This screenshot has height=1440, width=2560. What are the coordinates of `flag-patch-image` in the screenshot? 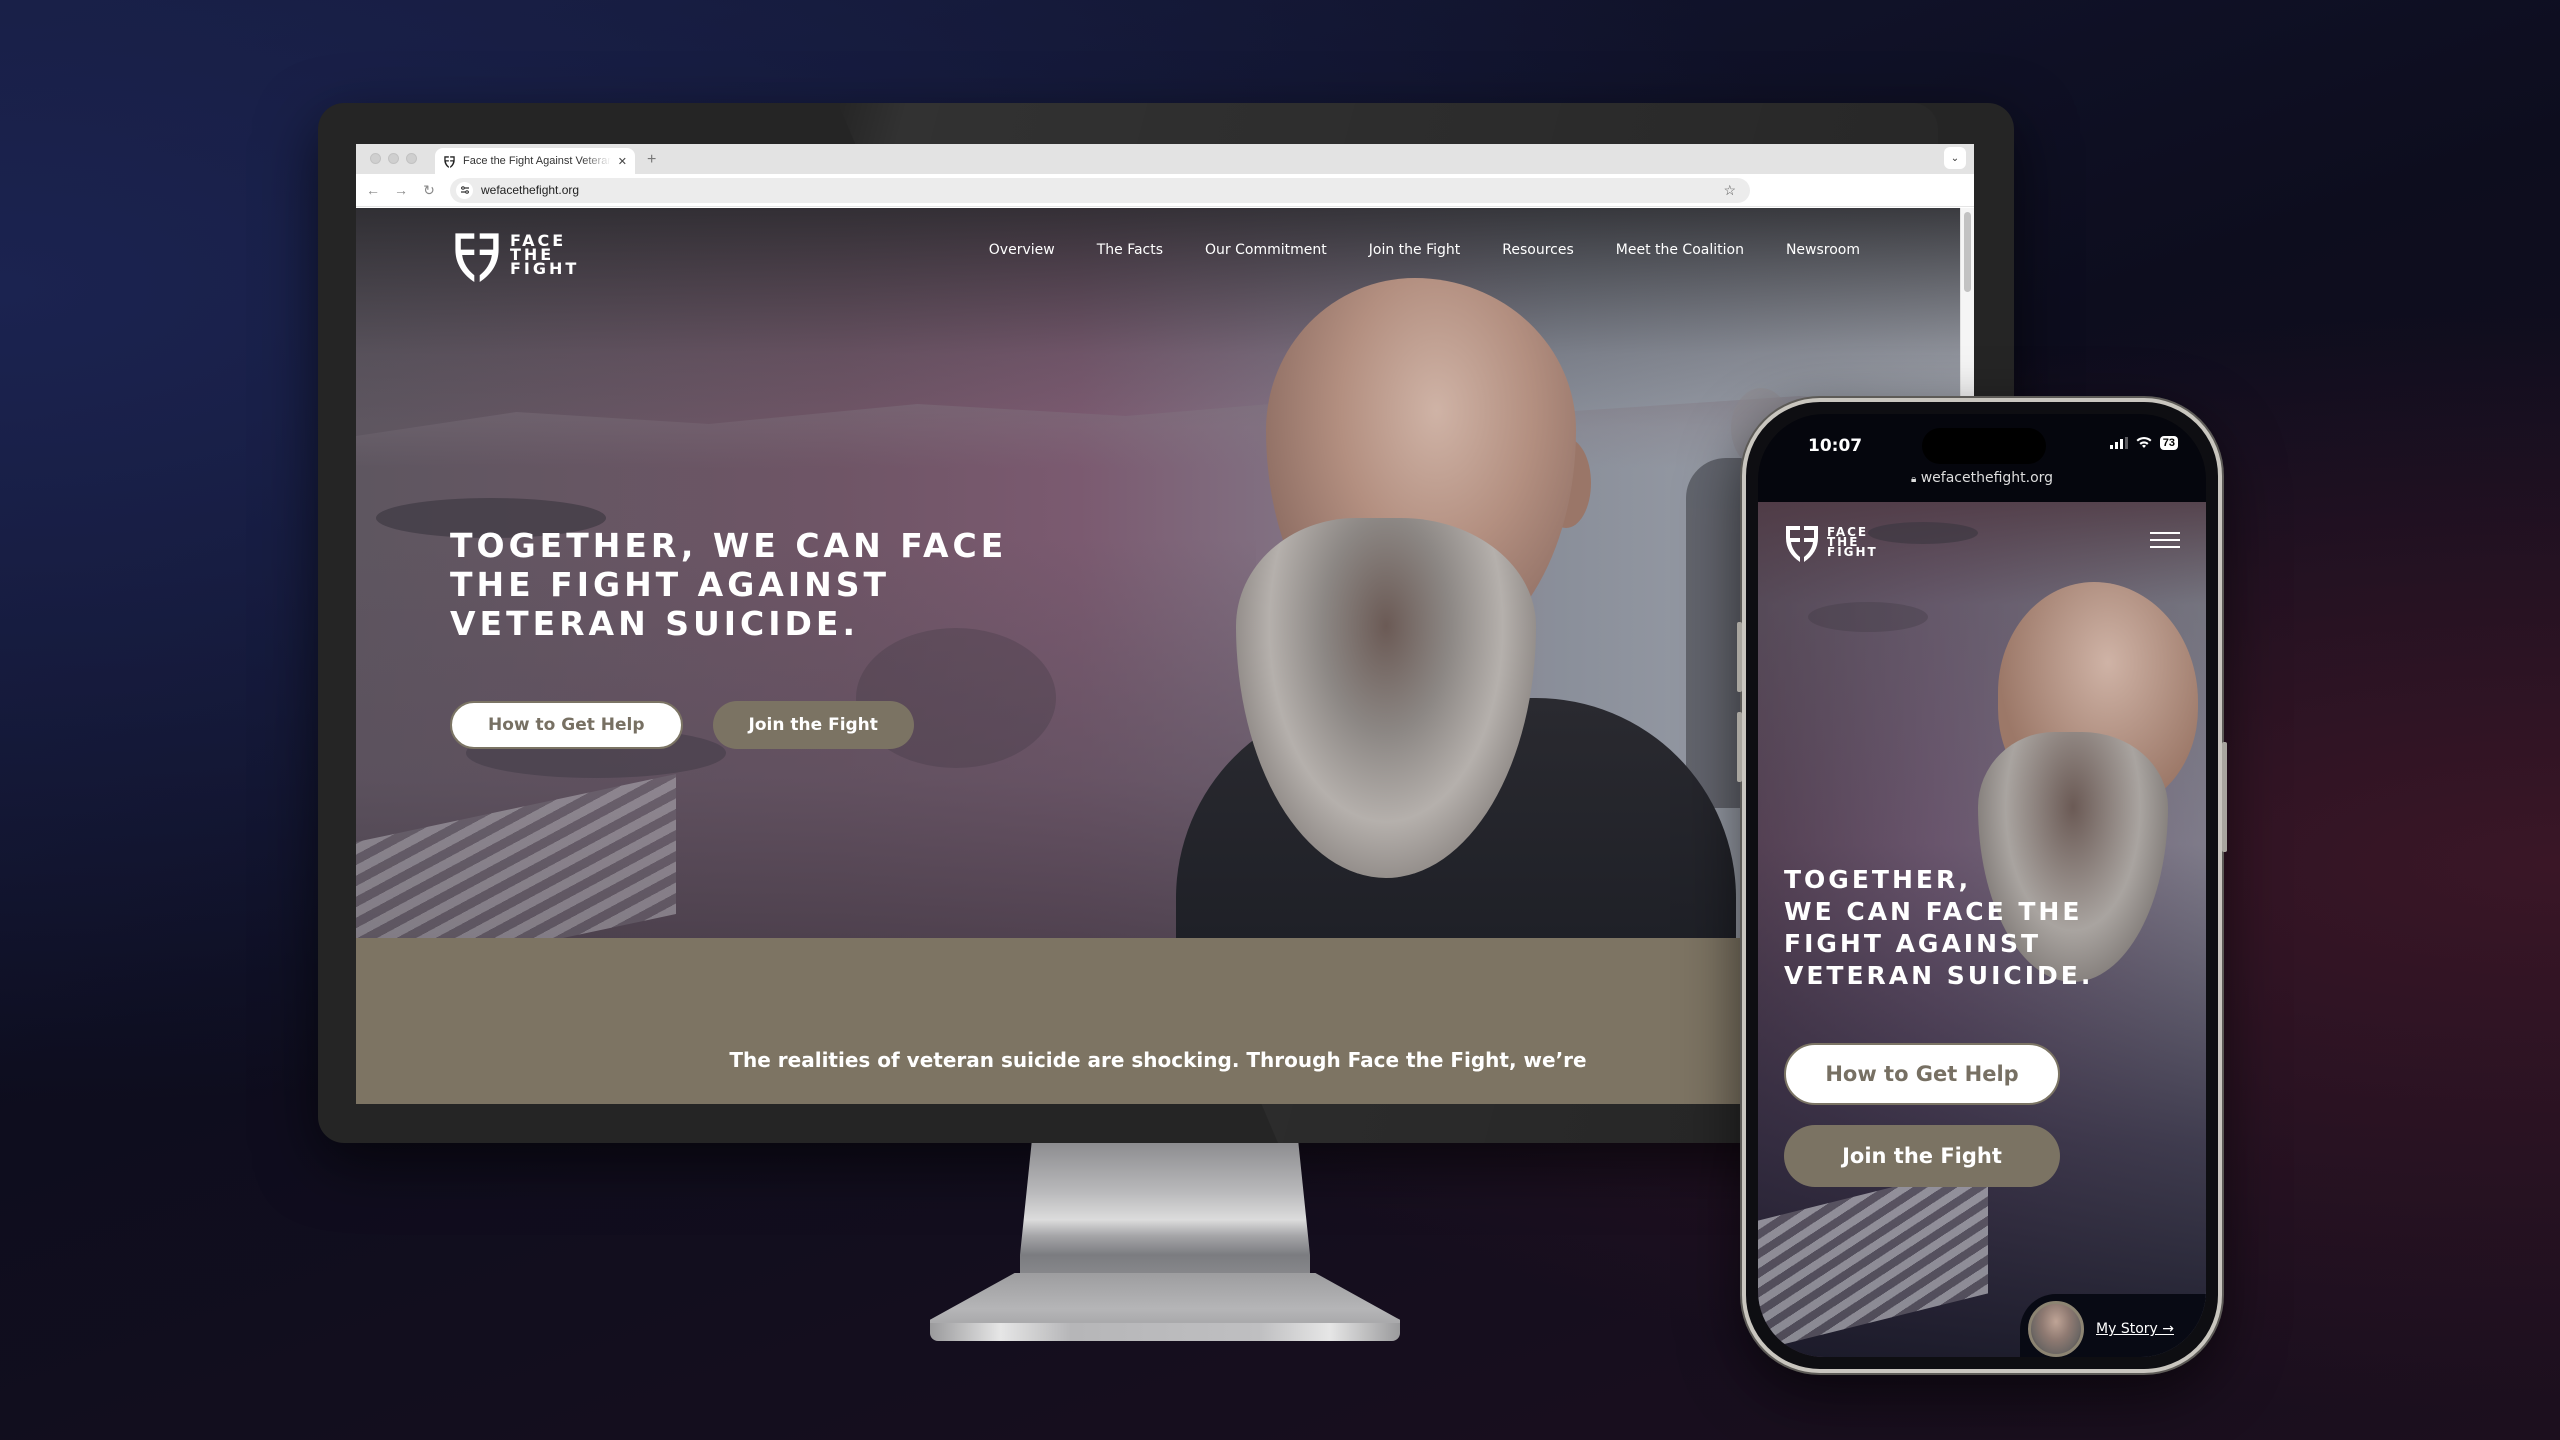 It's located at (1873, 1257).